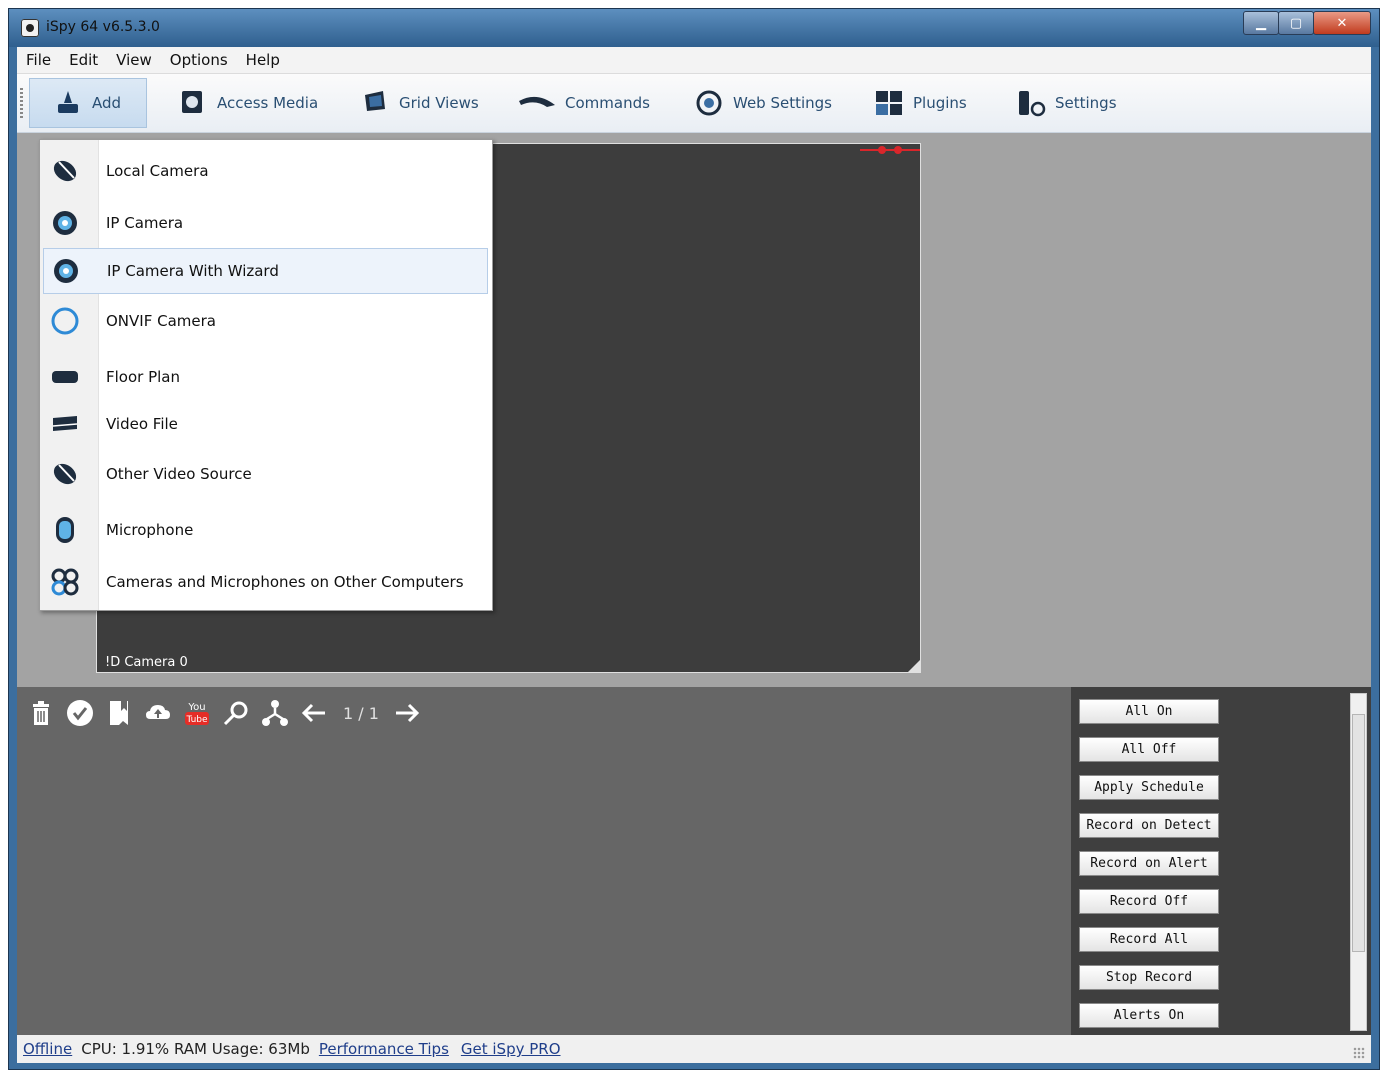 The width and height of the screenshot is (1388, 1073). I want to click on size-grip, so click(1359, 1053).